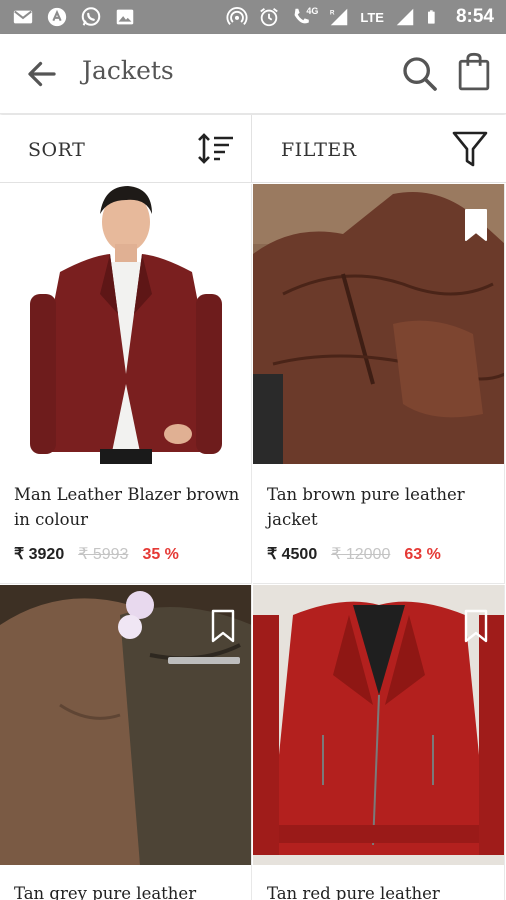 The height and width of the screenshot is (900, 506). What do you see at coordinates (74, 17) in the screenshot?
I see `notification-icons` at bounding box center [74, 17].